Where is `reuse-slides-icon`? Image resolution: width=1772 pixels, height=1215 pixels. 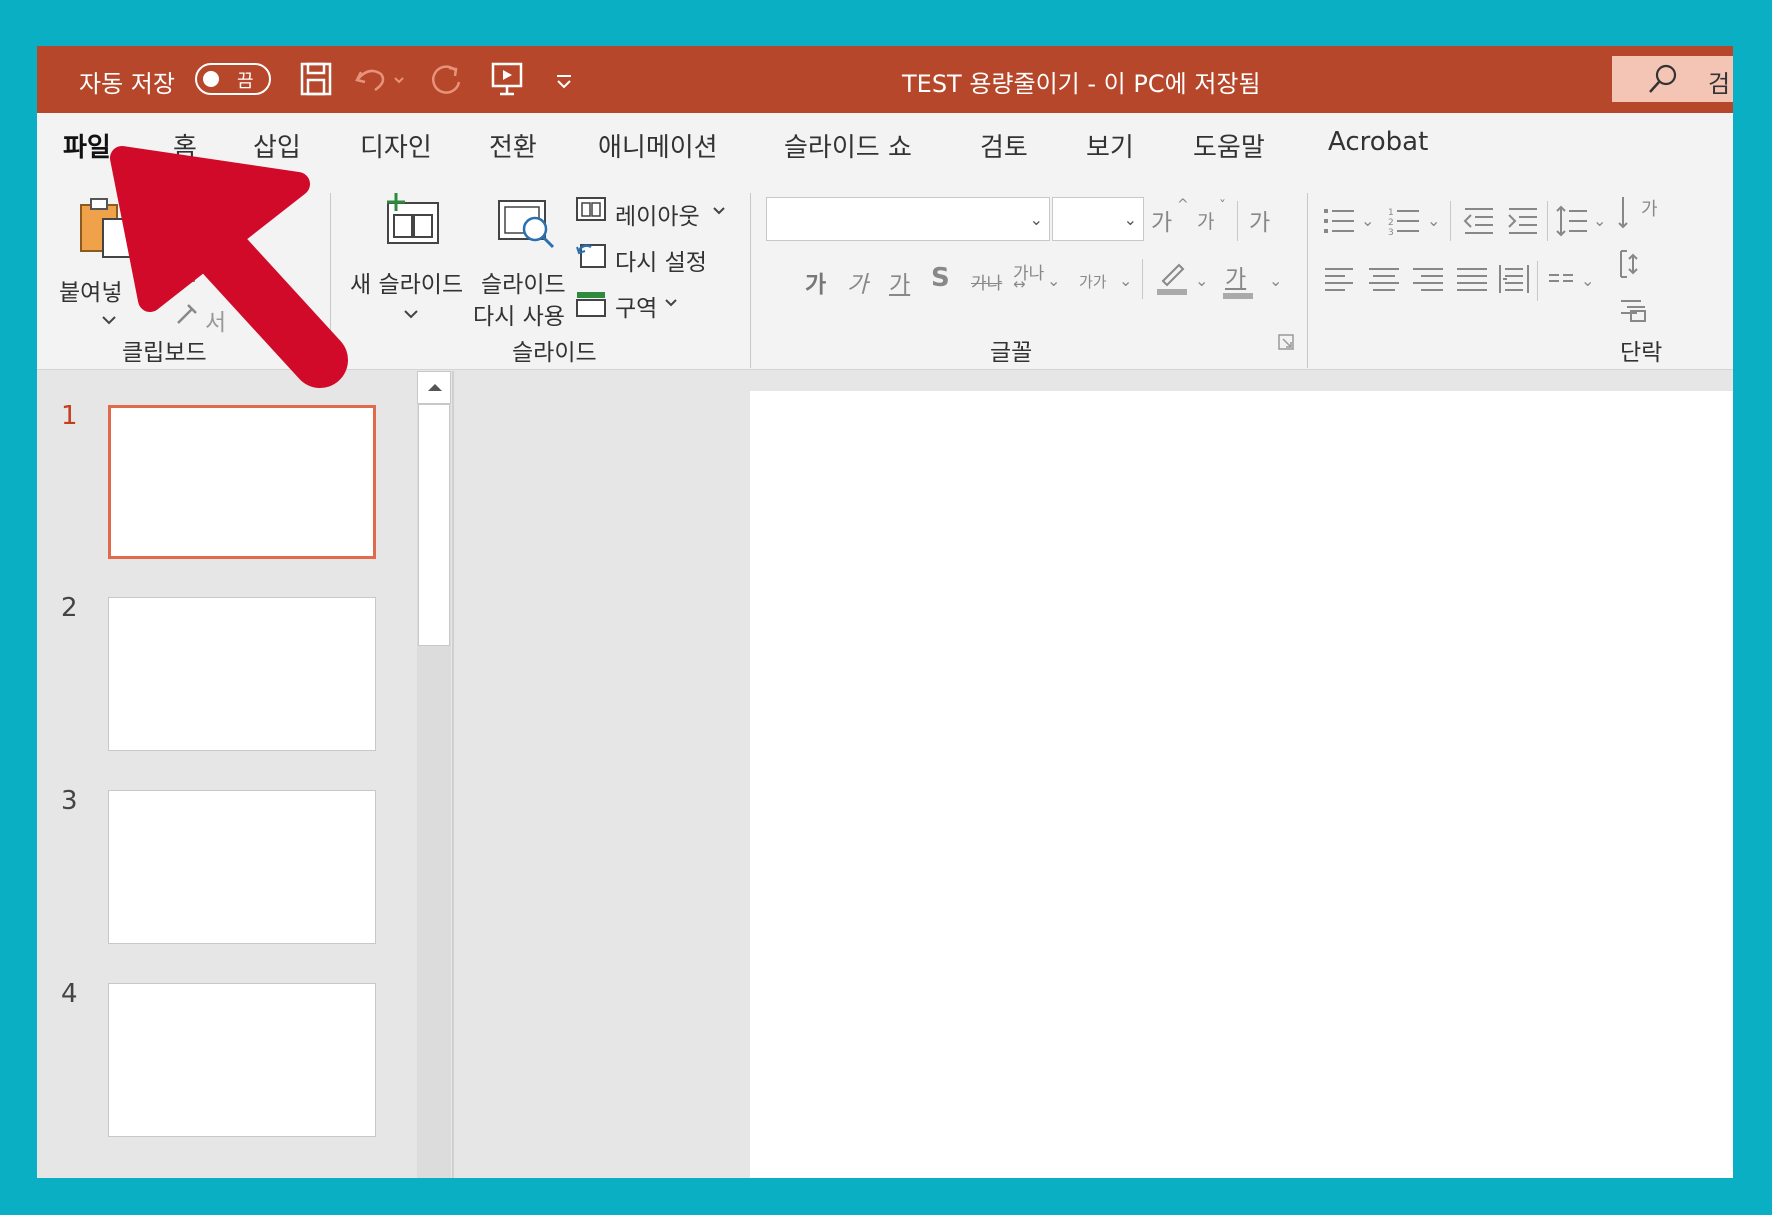 reuse-slides-icon is located at coordinates (525, 223).